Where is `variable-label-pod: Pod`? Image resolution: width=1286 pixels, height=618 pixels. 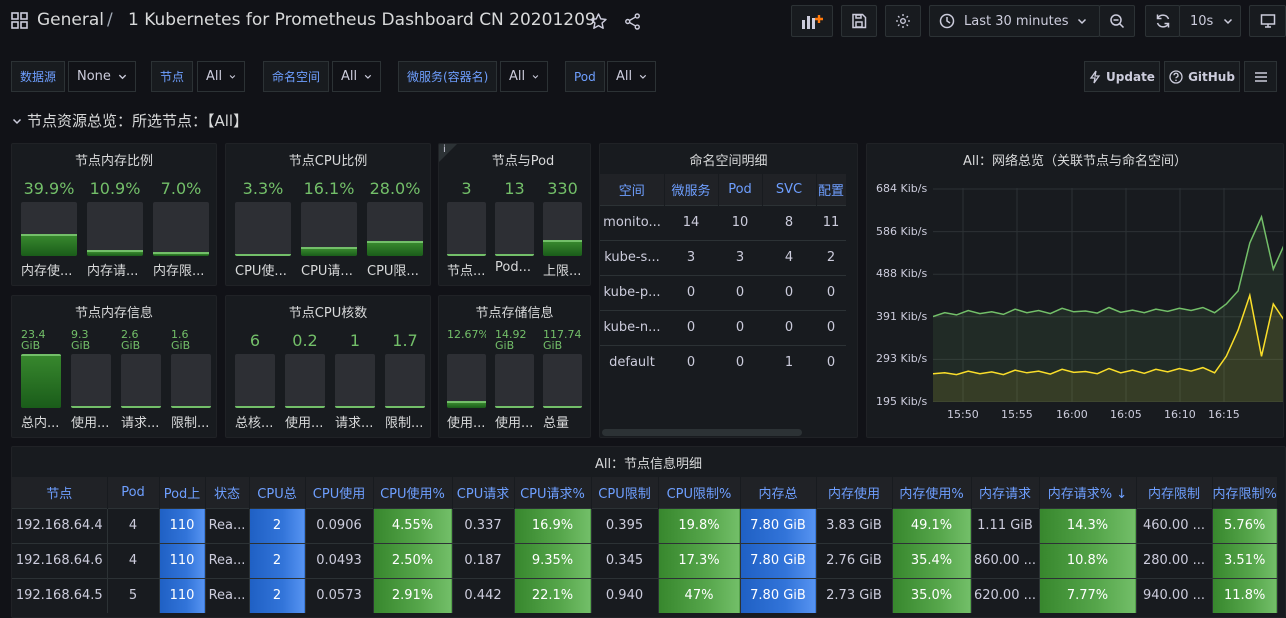 variable-label-pod: Pod is located at coordinates (585, 76).